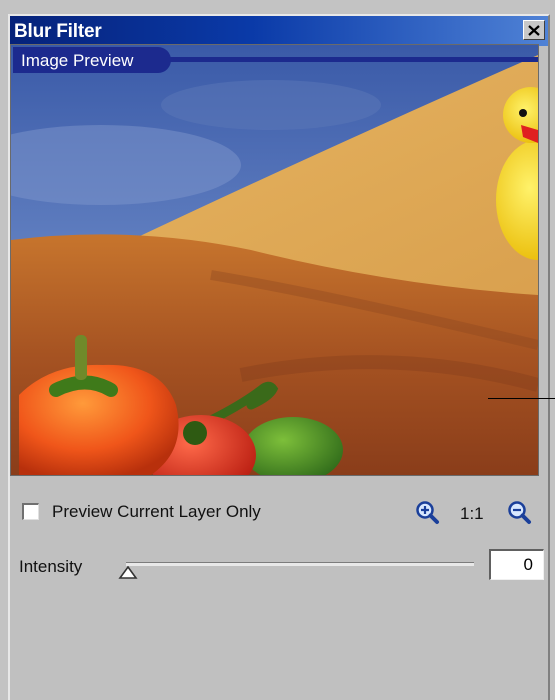  What do you see at coordinates (300, 564) in the screenshot?
I see `intensity-slider-track` at bounding box center [300, 564].